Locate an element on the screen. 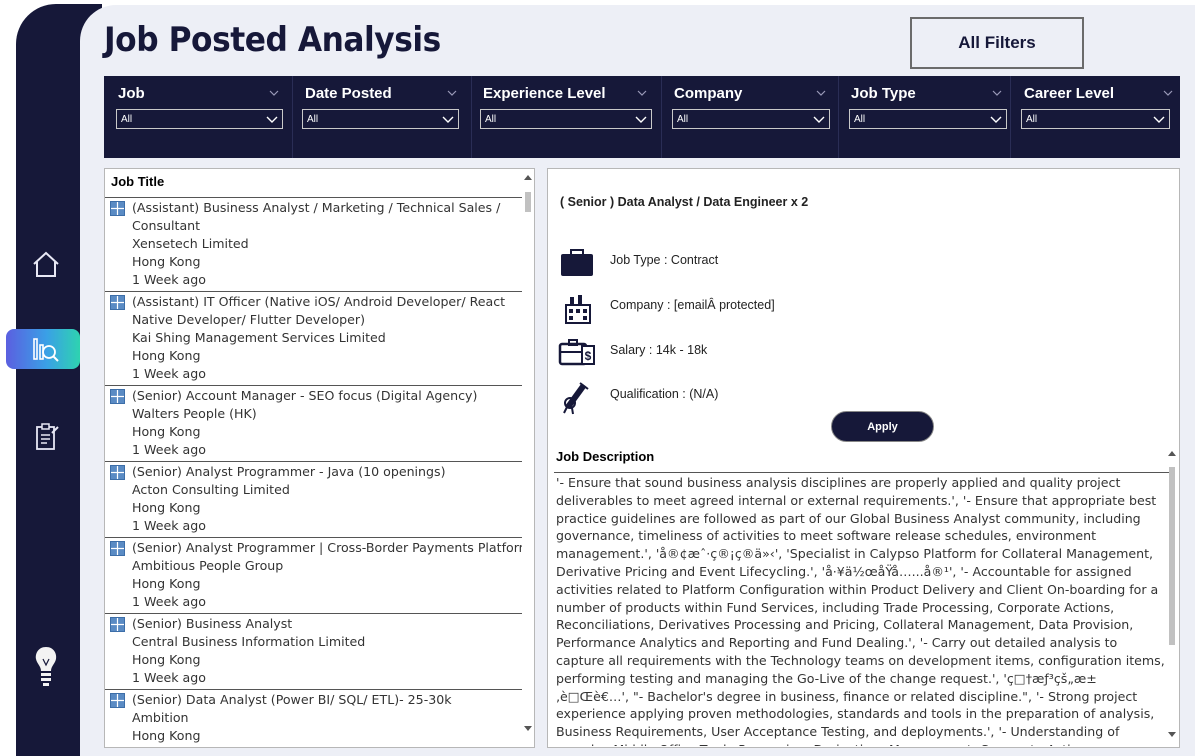 This screenshot has width=1195, height=756. filter-date-posted: Date Posted All is located at coordinates (381, 117).